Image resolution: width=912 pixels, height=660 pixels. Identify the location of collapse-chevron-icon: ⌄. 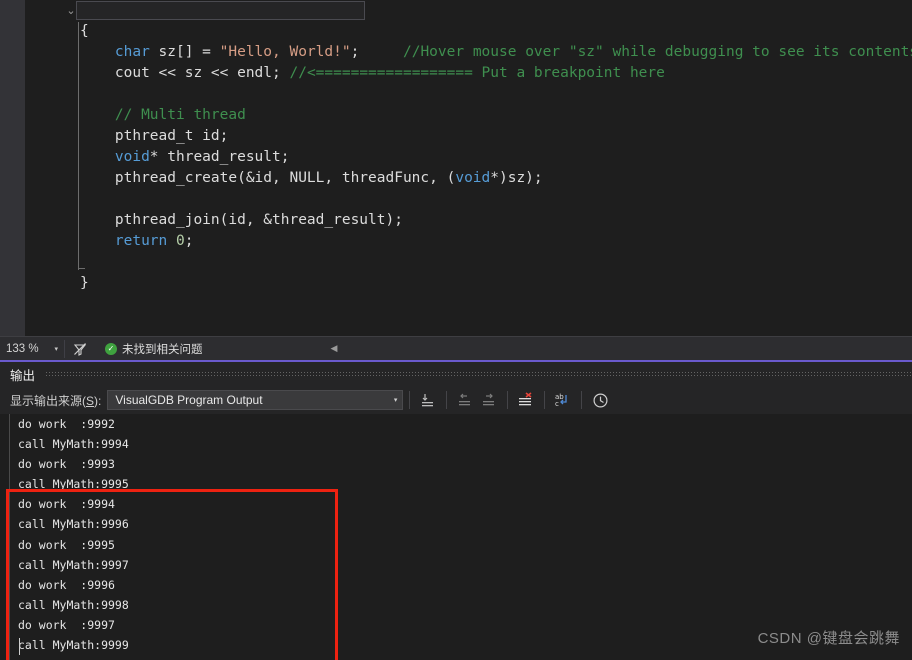
(71, 10).